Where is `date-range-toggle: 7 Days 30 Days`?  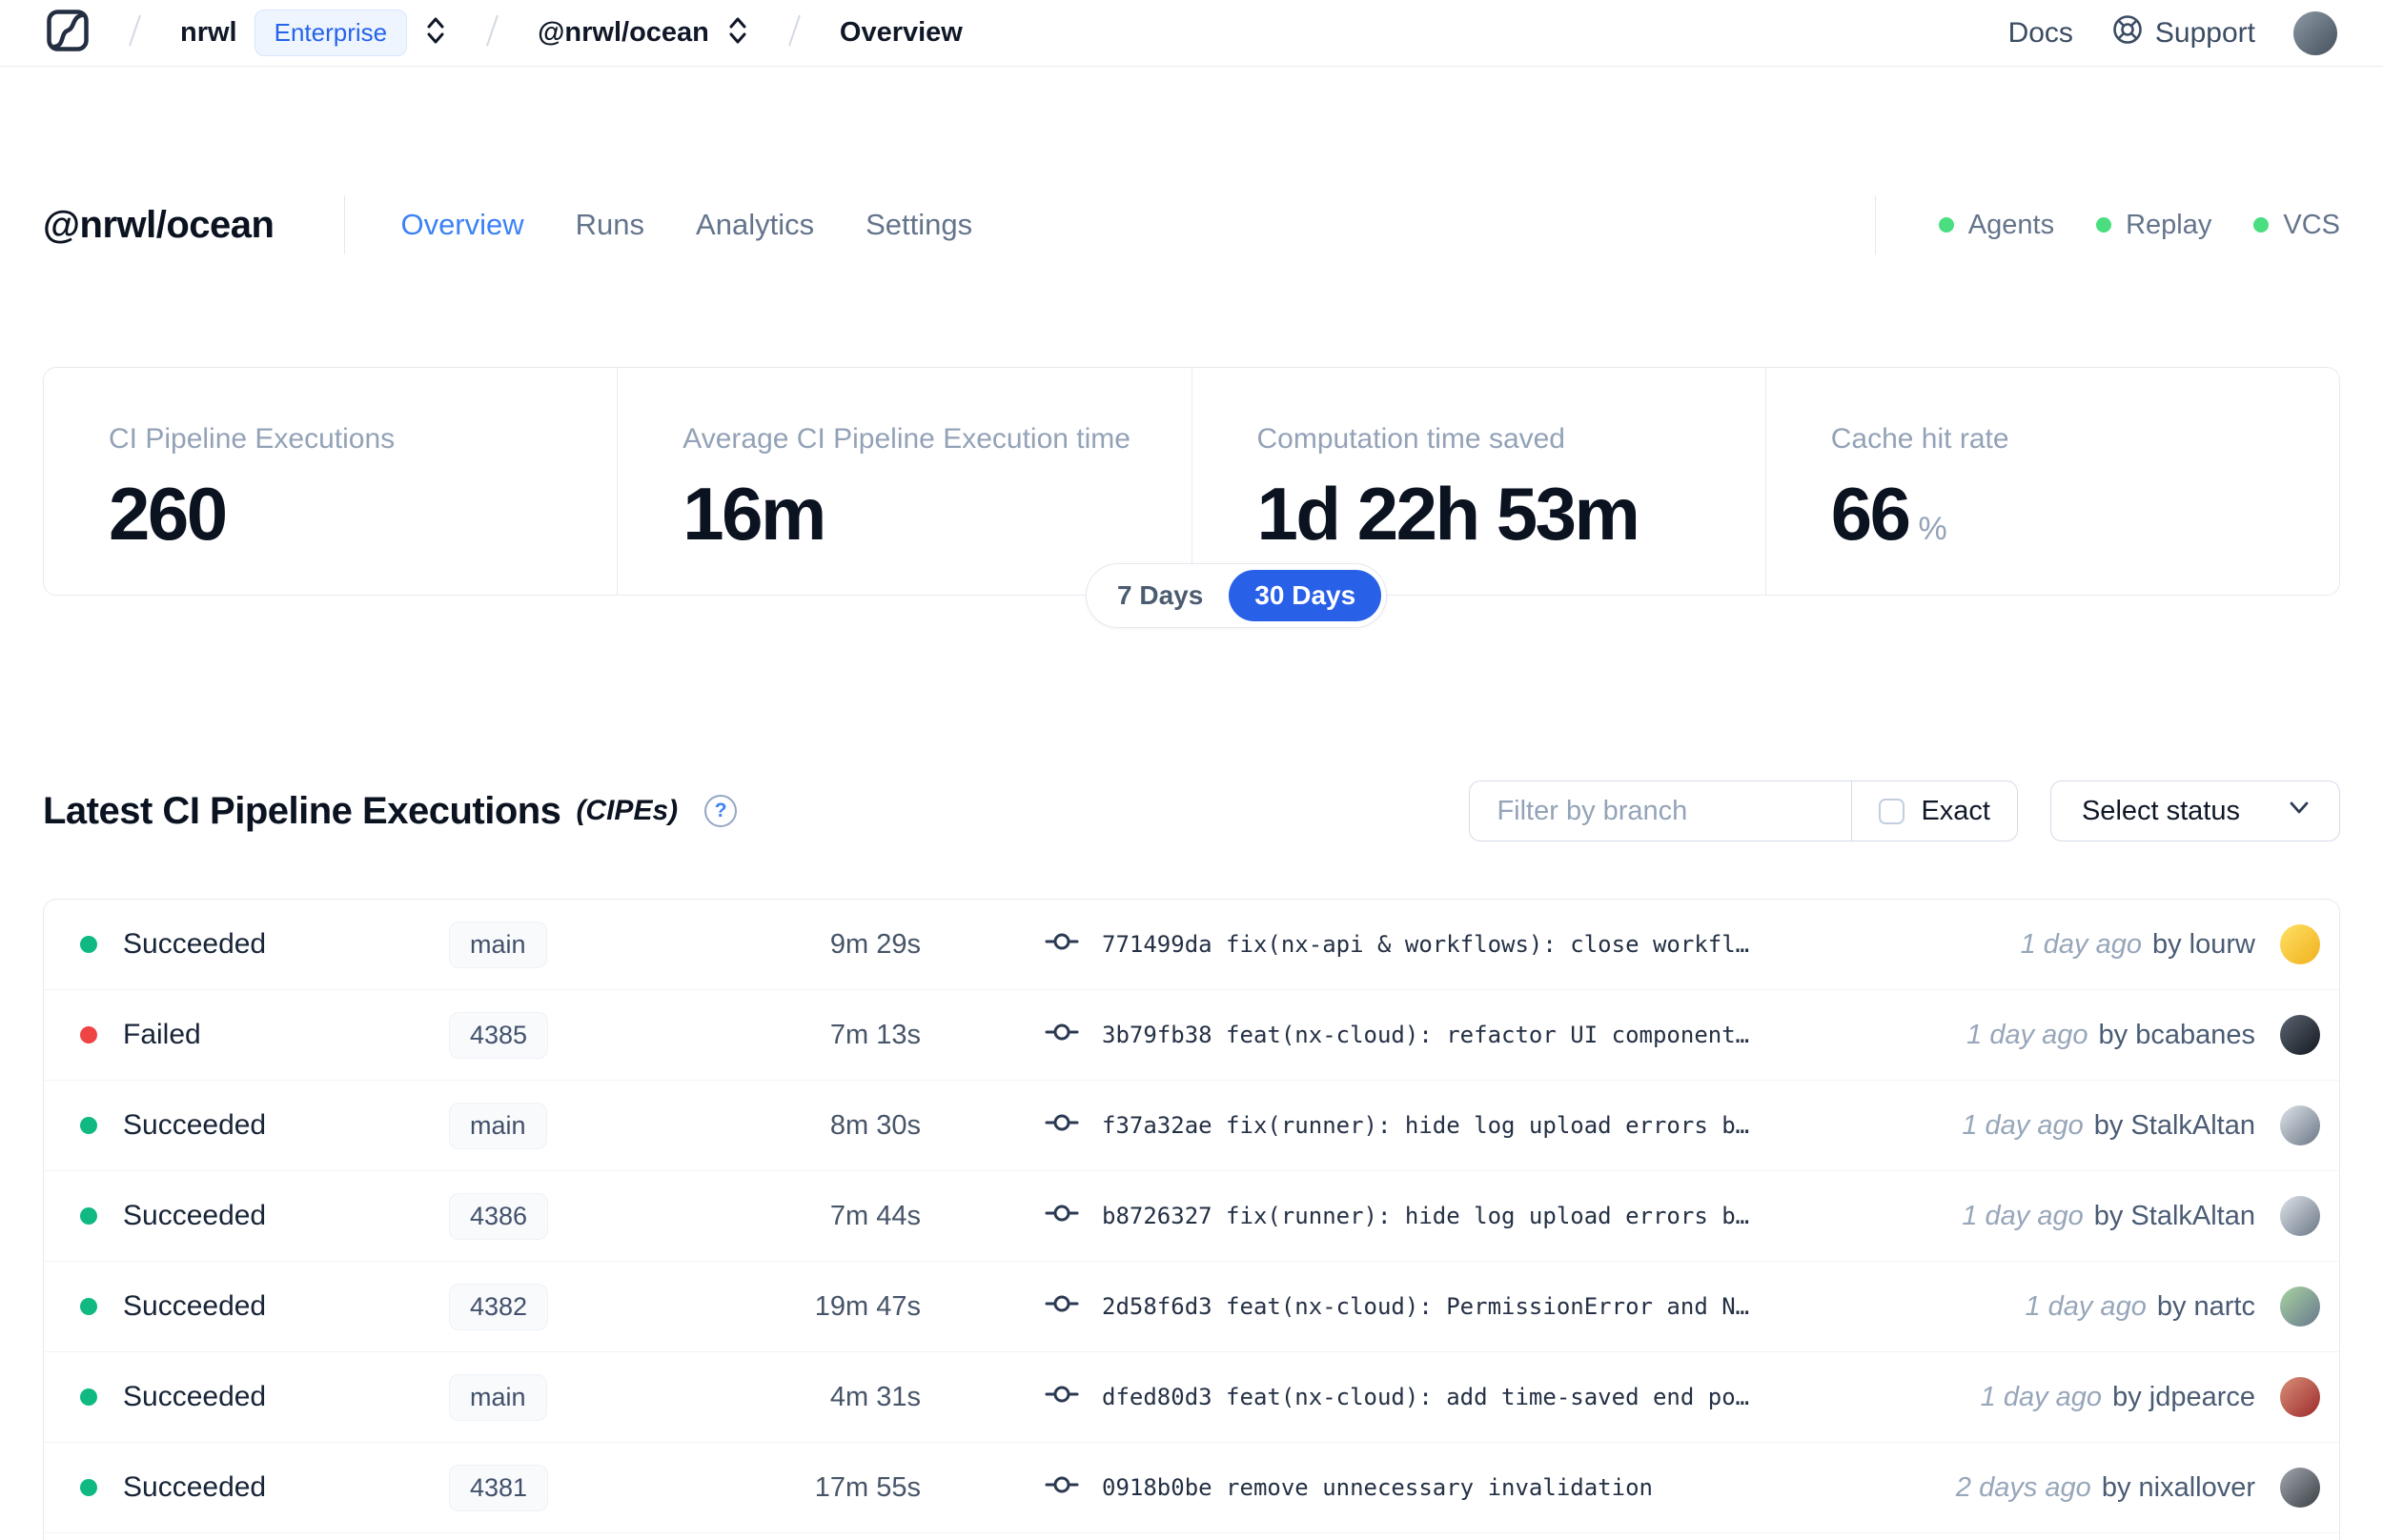
date-range-toggle: 7 Days 30 Days is located at coordinates (1237, 595).